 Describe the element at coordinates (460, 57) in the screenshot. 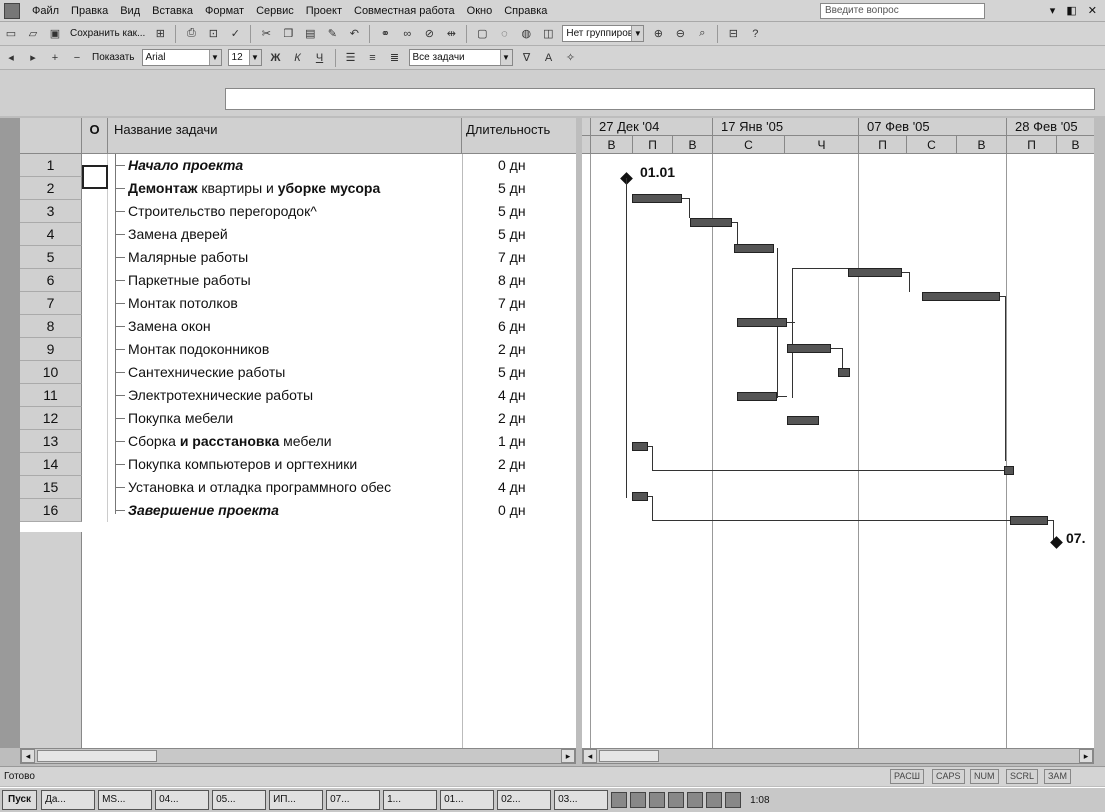

I see `filter-select: Все задачи ▼` at that location.